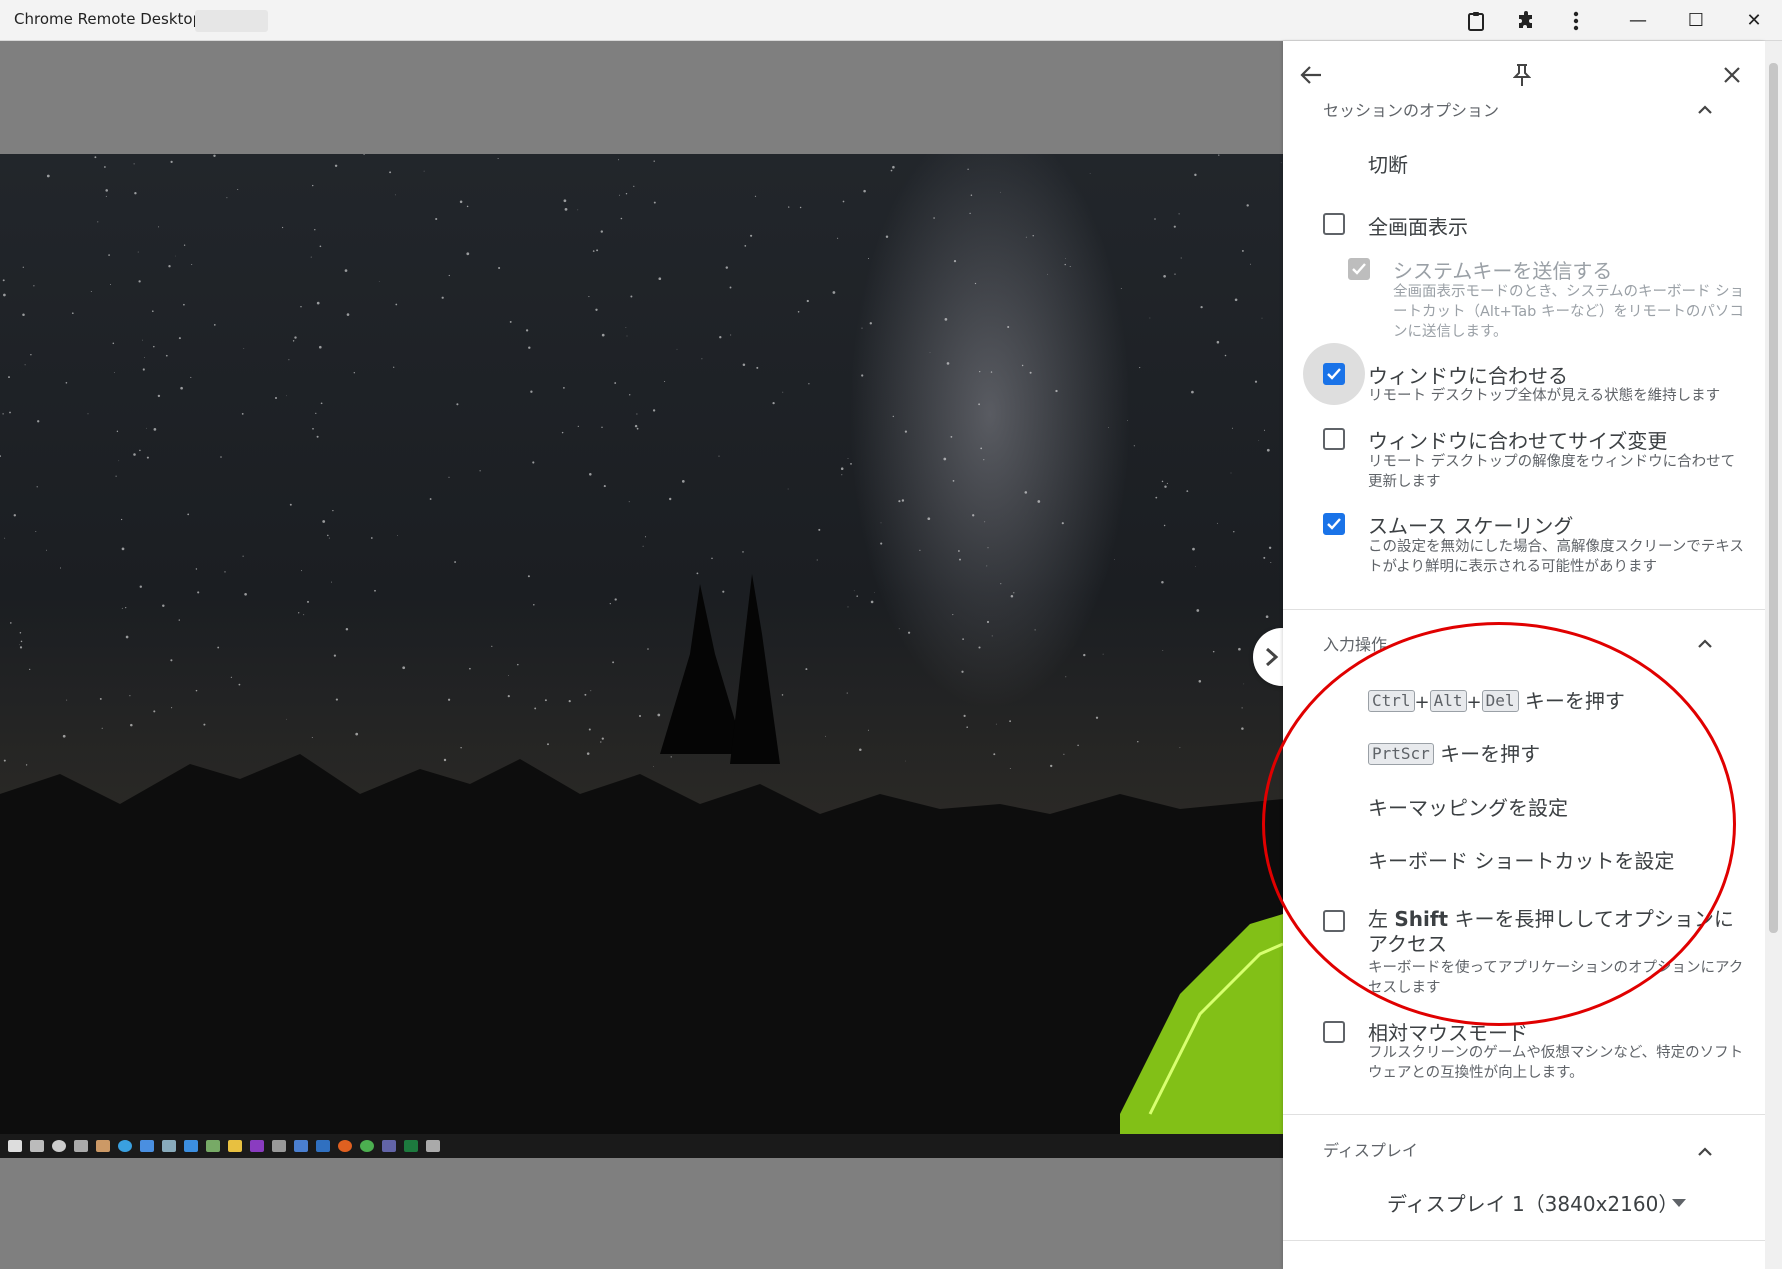 Image resolution: width=1782 pixels, height=1269 pixels. What do you see at coordinates (1468, 806) in the screenshot?
I see `key-mapping-button: キーマッピングを設定` at bounding box center [1468, 806].